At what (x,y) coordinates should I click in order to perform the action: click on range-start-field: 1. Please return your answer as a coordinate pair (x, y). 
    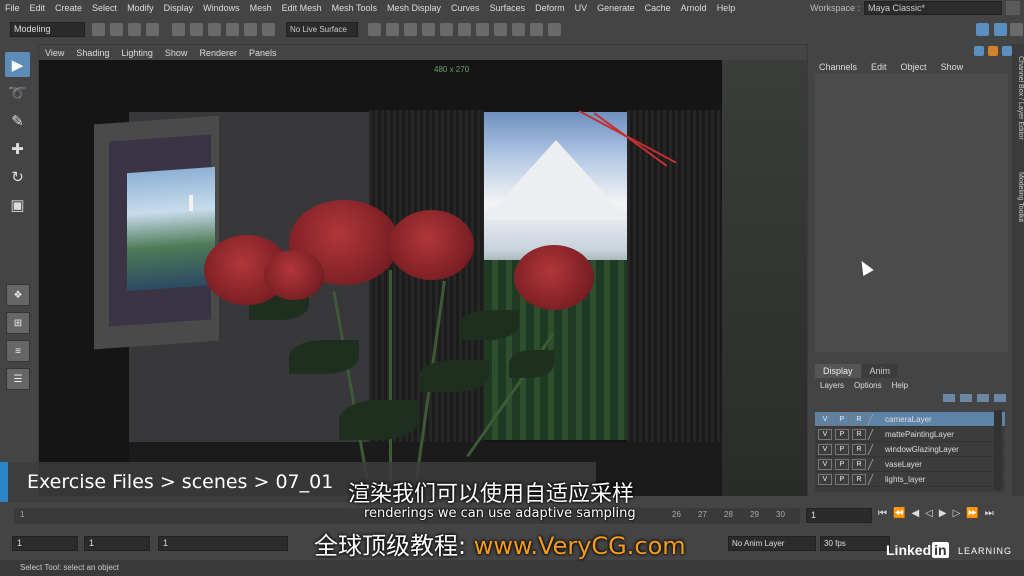
    Looking at the image, I should click on (117, 543).